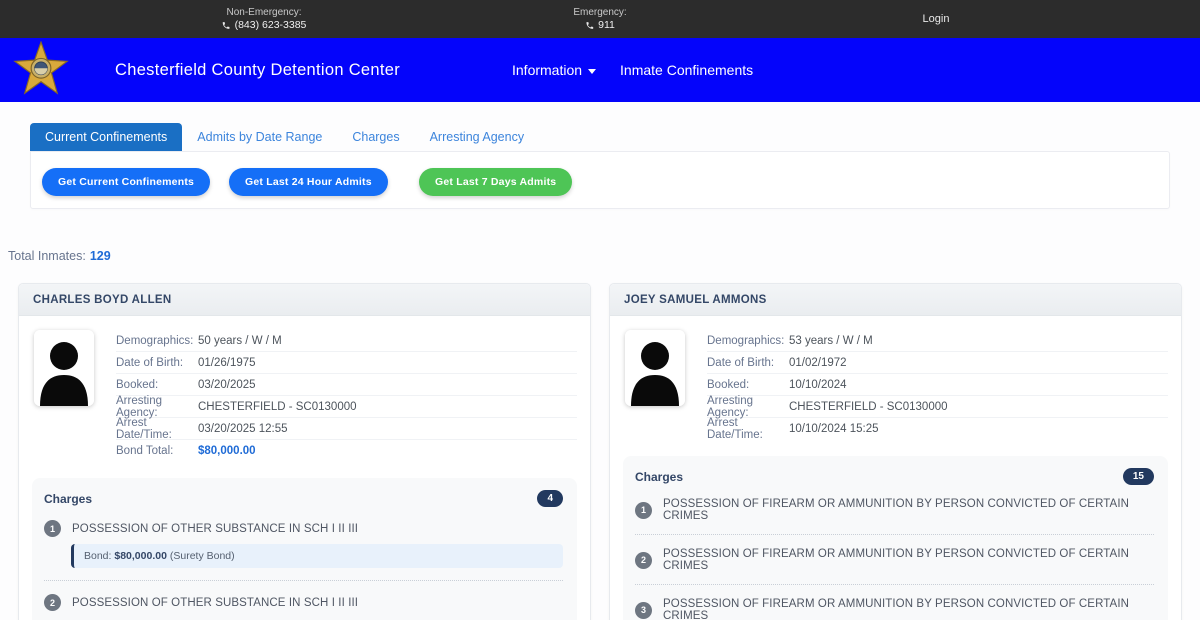  Describe the element at coordinates (606, 25) in the screenshot. I see `emergency-phone: 911` at that location.